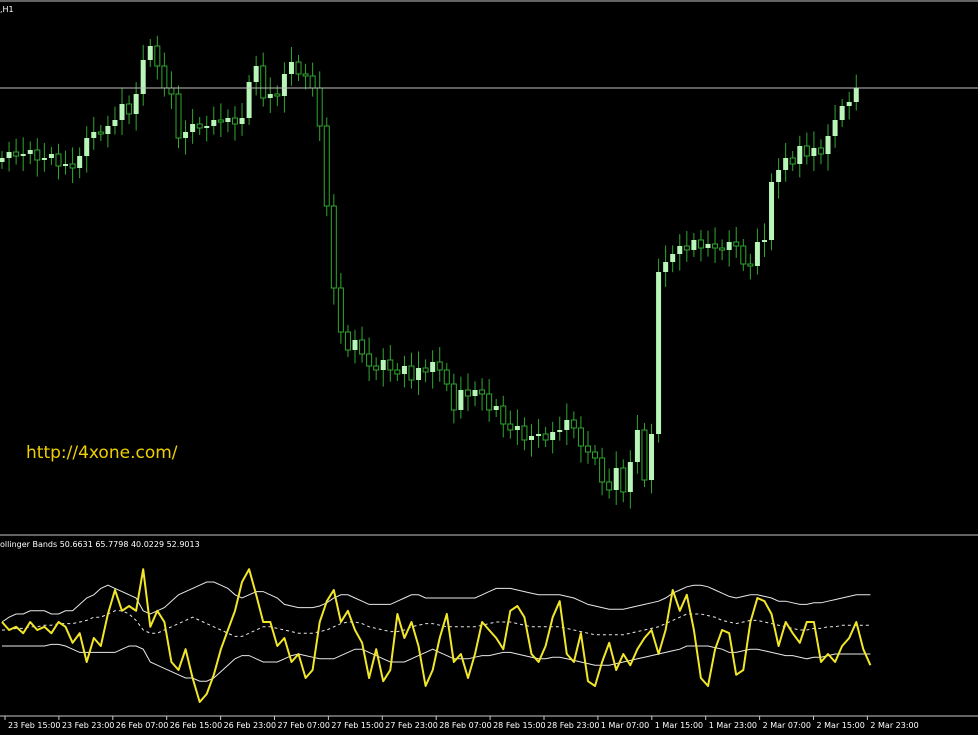 The width and height of the screenshot is (978, 735). Describe the element at coordinates (34, 725) in the screenshot. I see `time-tick-label: 23 Feb 15:00` at that location.